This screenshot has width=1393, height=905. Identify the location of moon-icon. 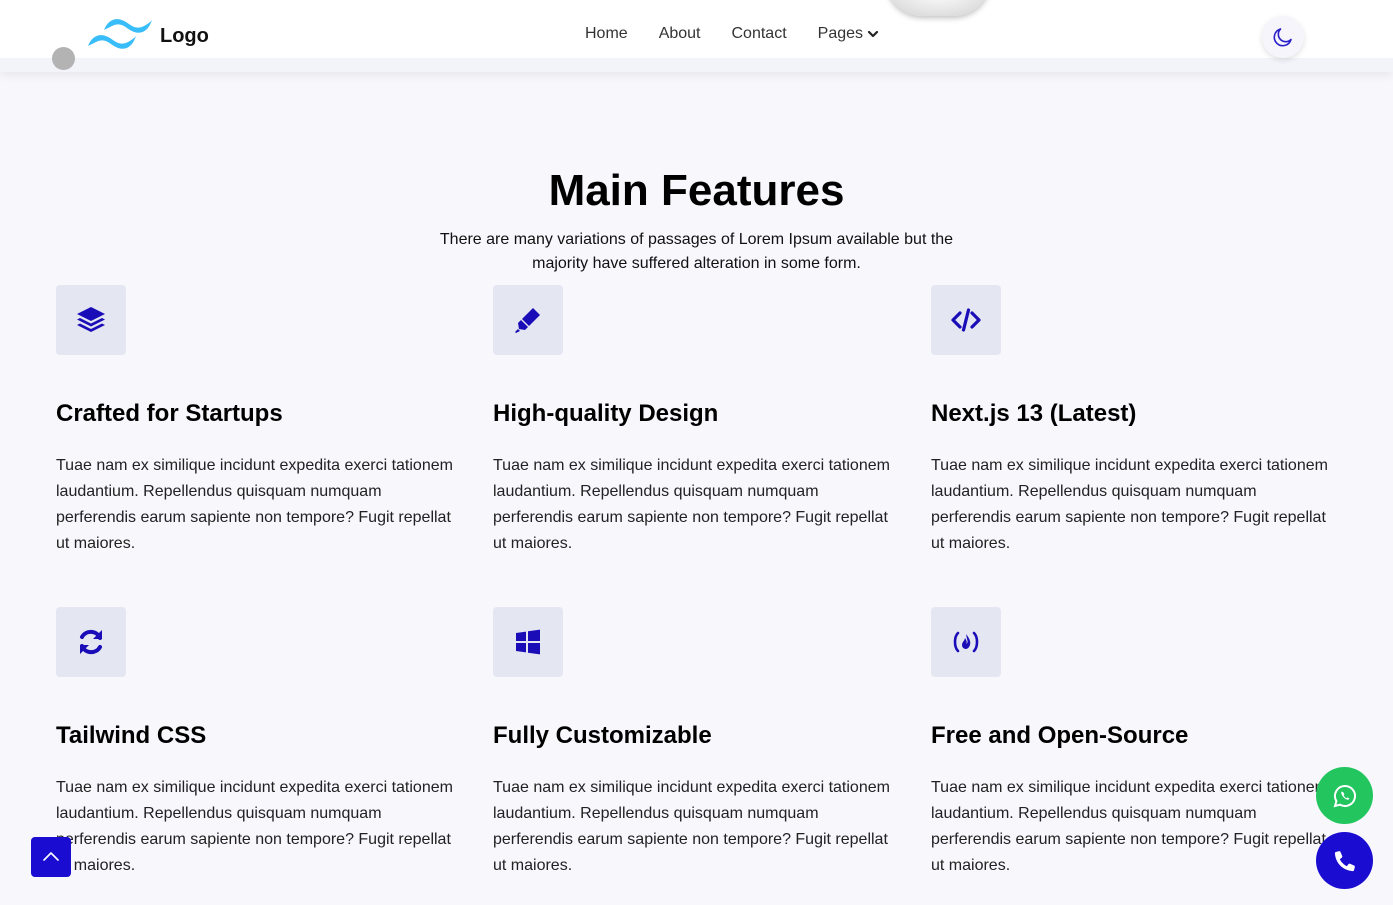
(1282, 37).